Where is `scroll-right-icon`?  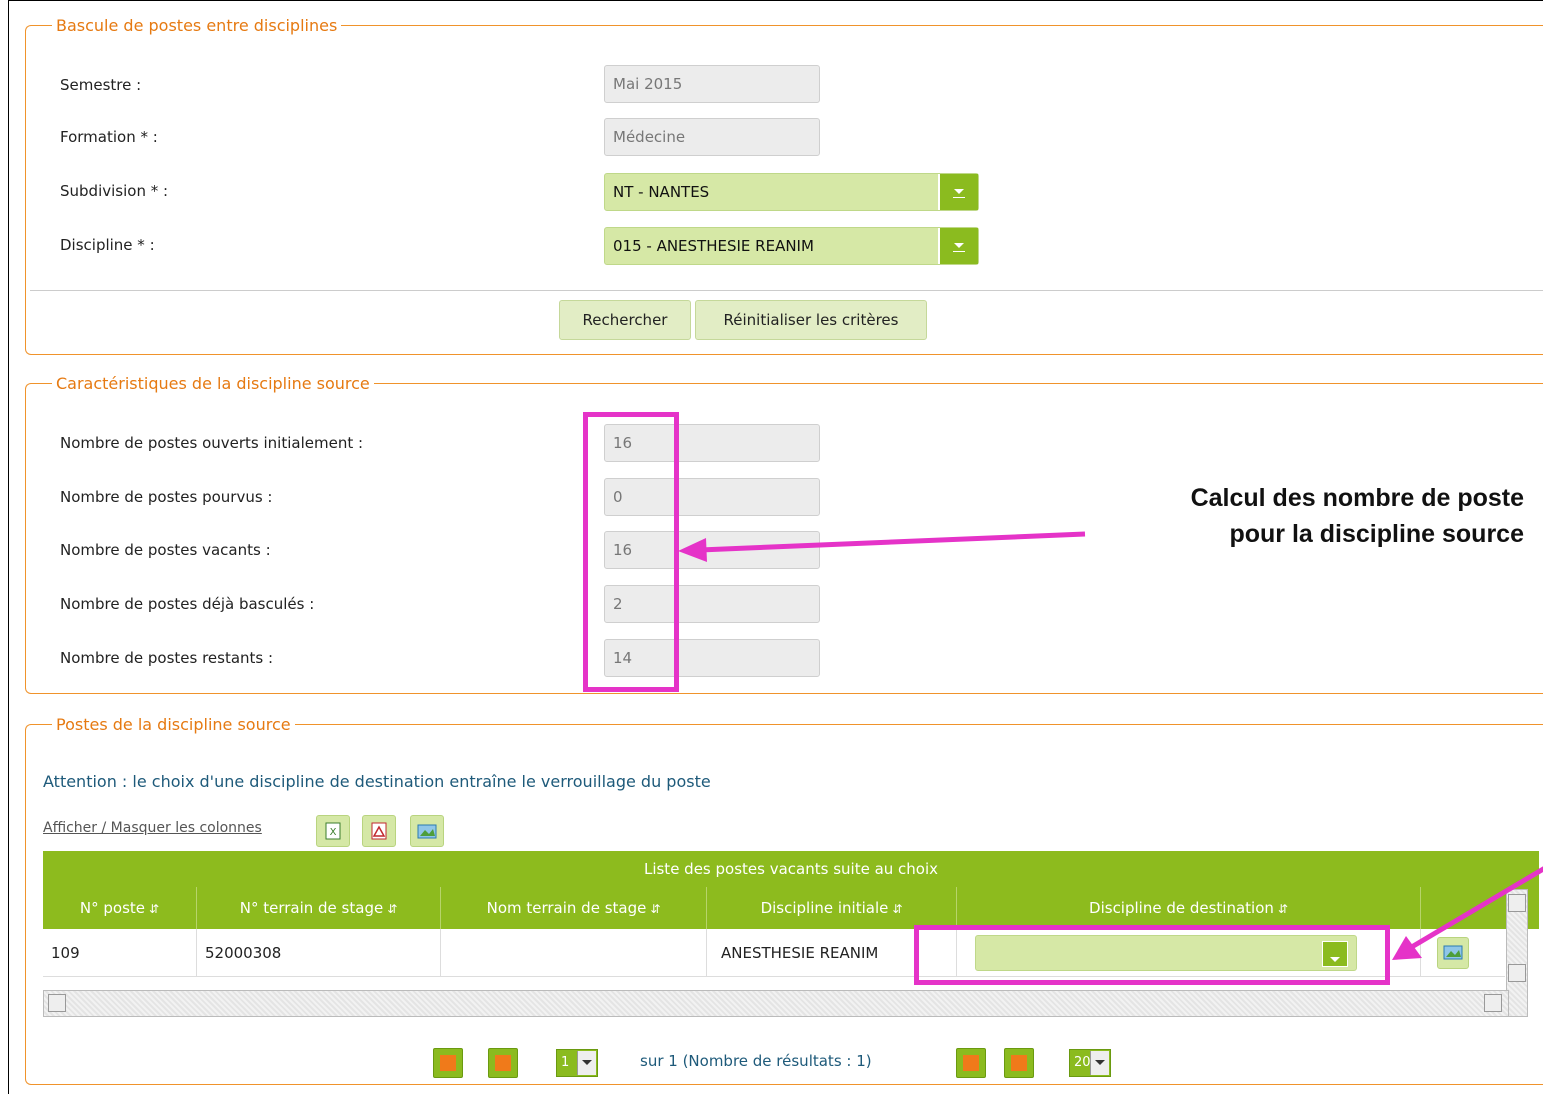
scroll-right-icon is located at coordinates (1493, 1003).